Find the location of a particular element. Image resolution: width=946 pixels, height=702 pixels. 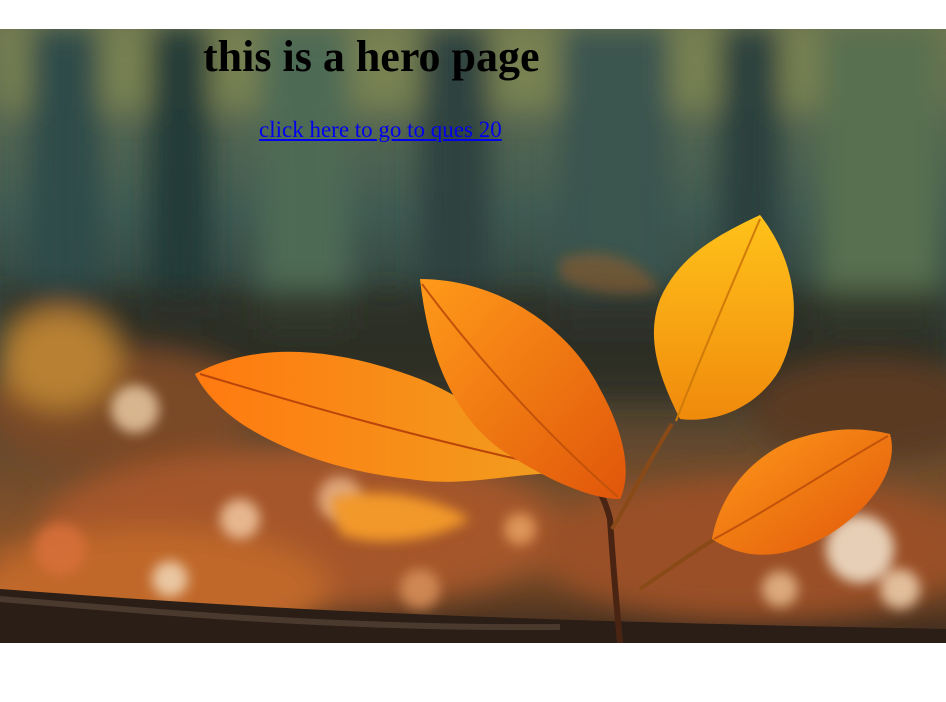

ques-20-link: click here to go to ques 20 is located at coordinates (380, 130).